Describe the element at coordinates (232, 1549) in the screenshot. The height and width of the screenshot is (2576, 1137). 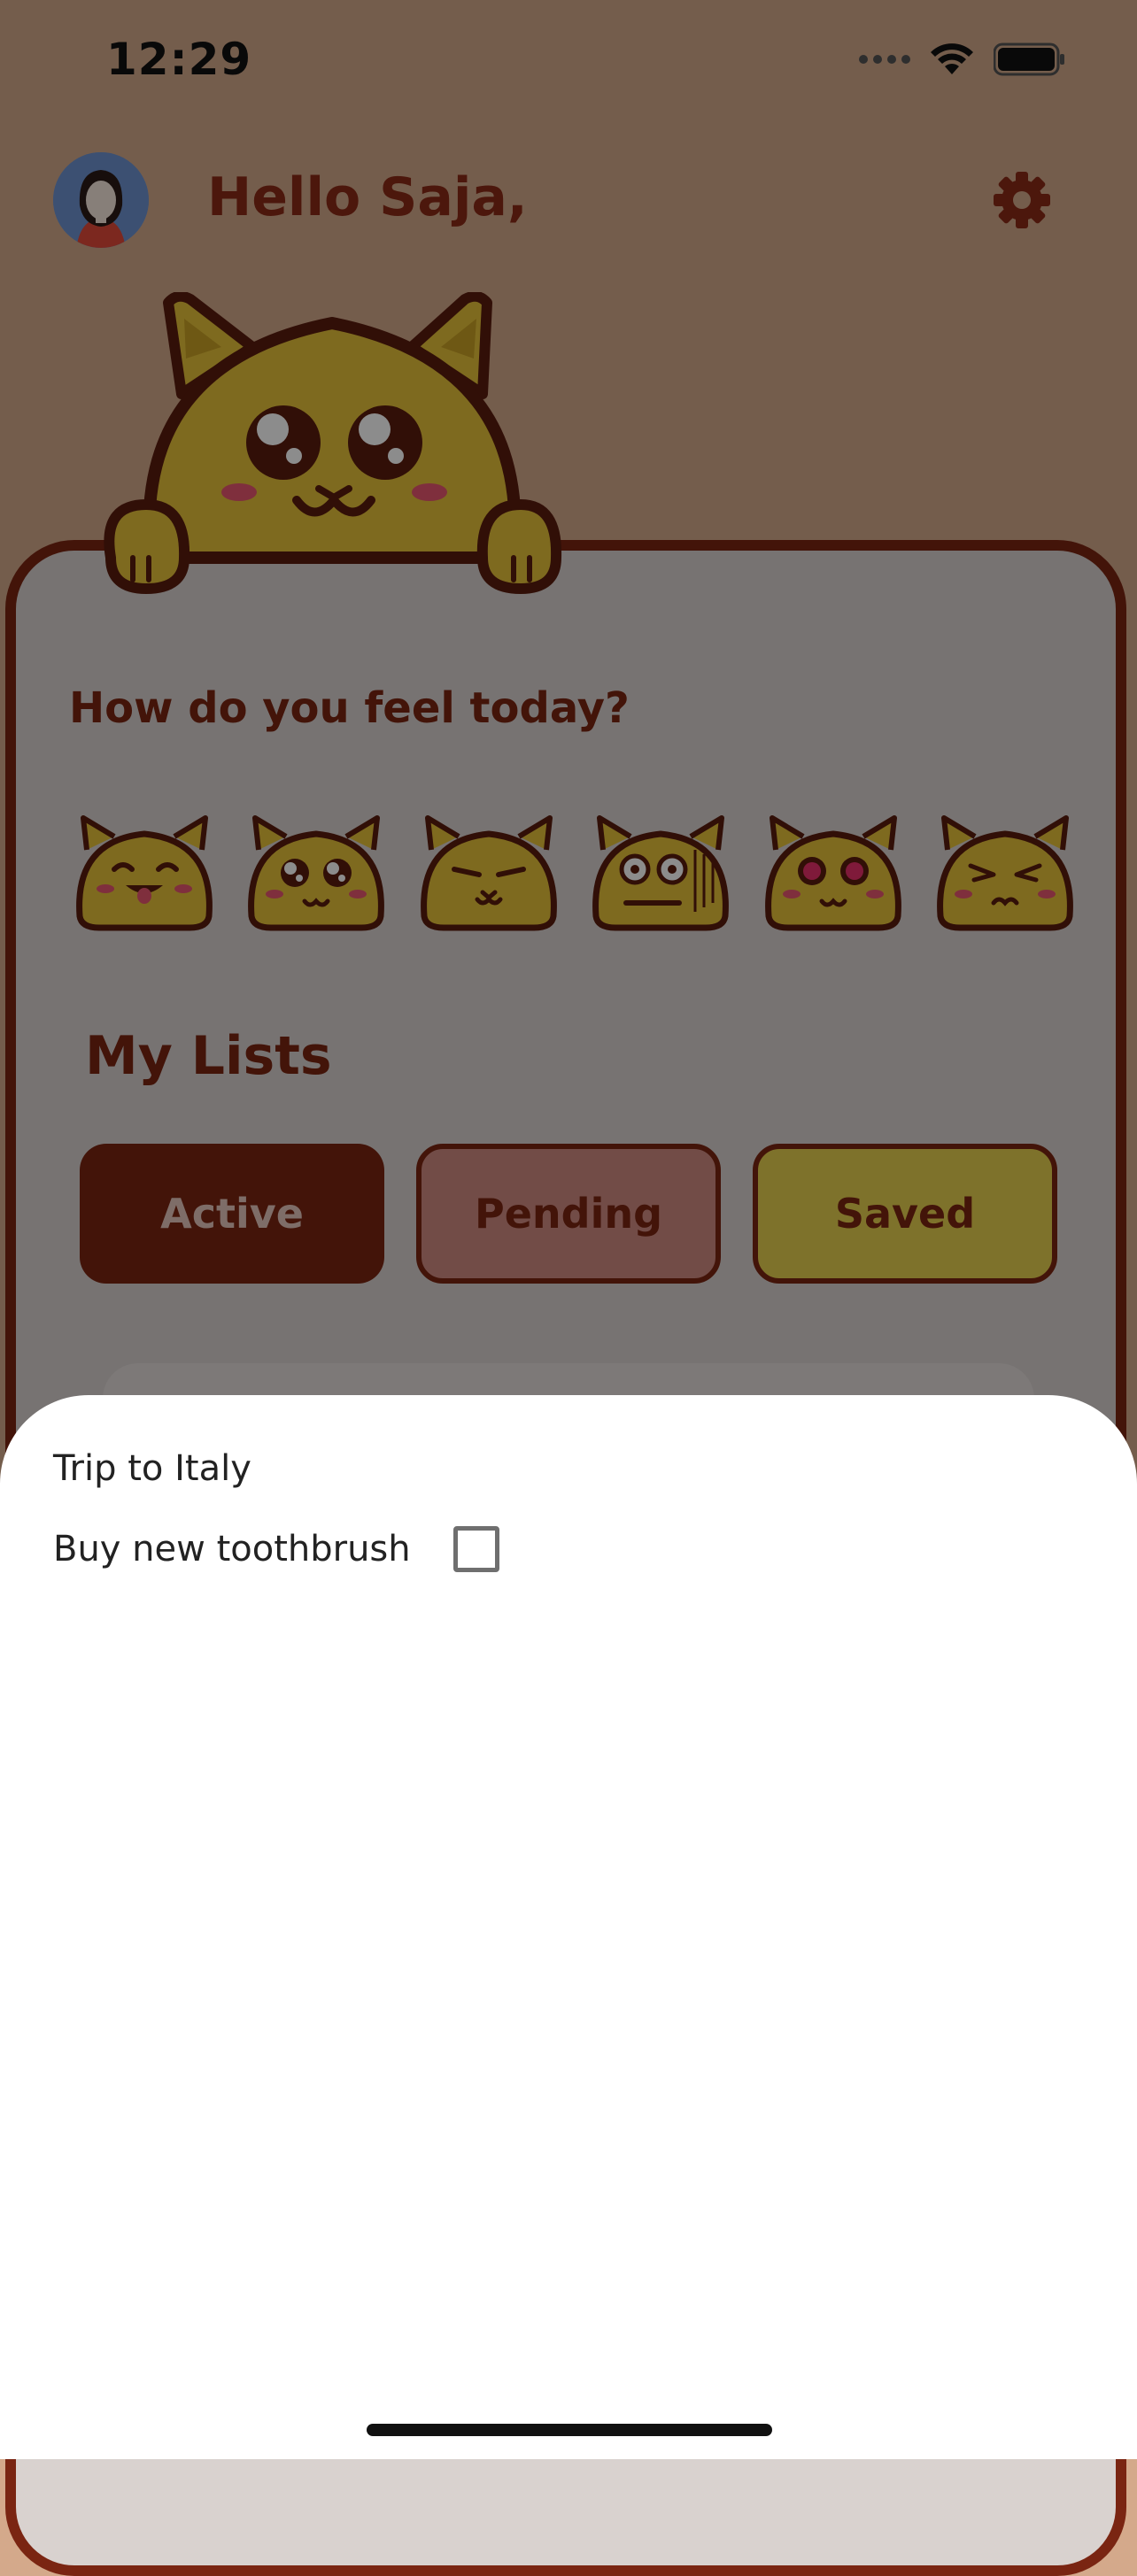
I see `todo-item-label: Buy new toothbrush` at that location.